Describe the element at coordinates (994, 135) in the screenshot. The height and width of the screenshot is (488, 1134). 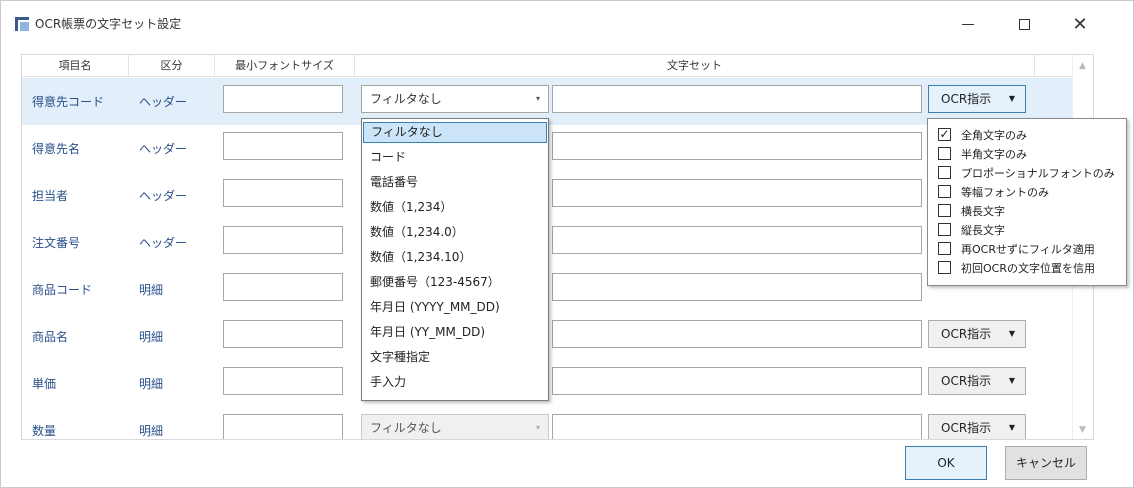
I see `ocr-option-label: 全角文字のみ` at that location.